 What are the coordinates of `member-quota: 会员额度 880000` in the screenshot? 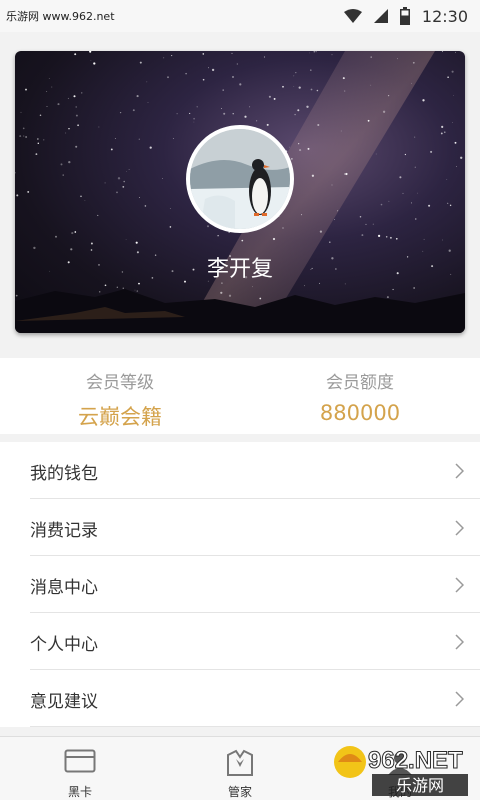 It's located at (360, 396).